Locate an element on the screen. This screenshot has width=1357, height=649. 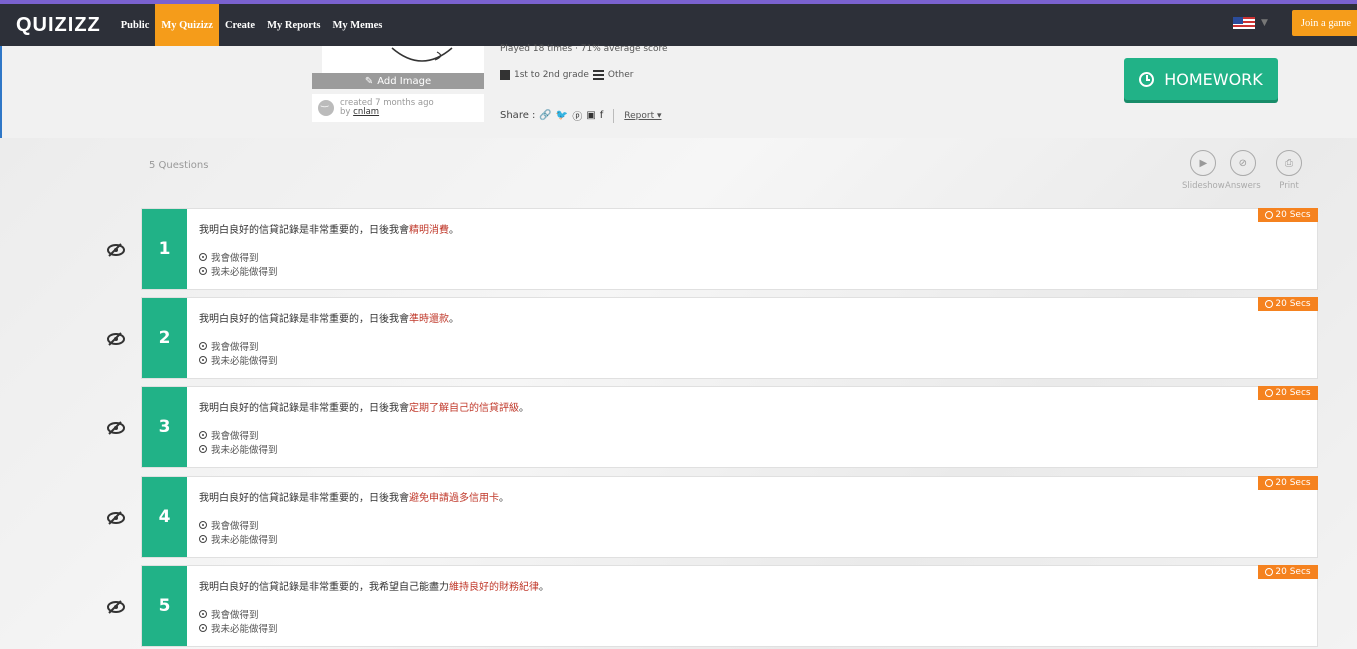
link-icon: 🔗 is located at coordinates (545, 115).